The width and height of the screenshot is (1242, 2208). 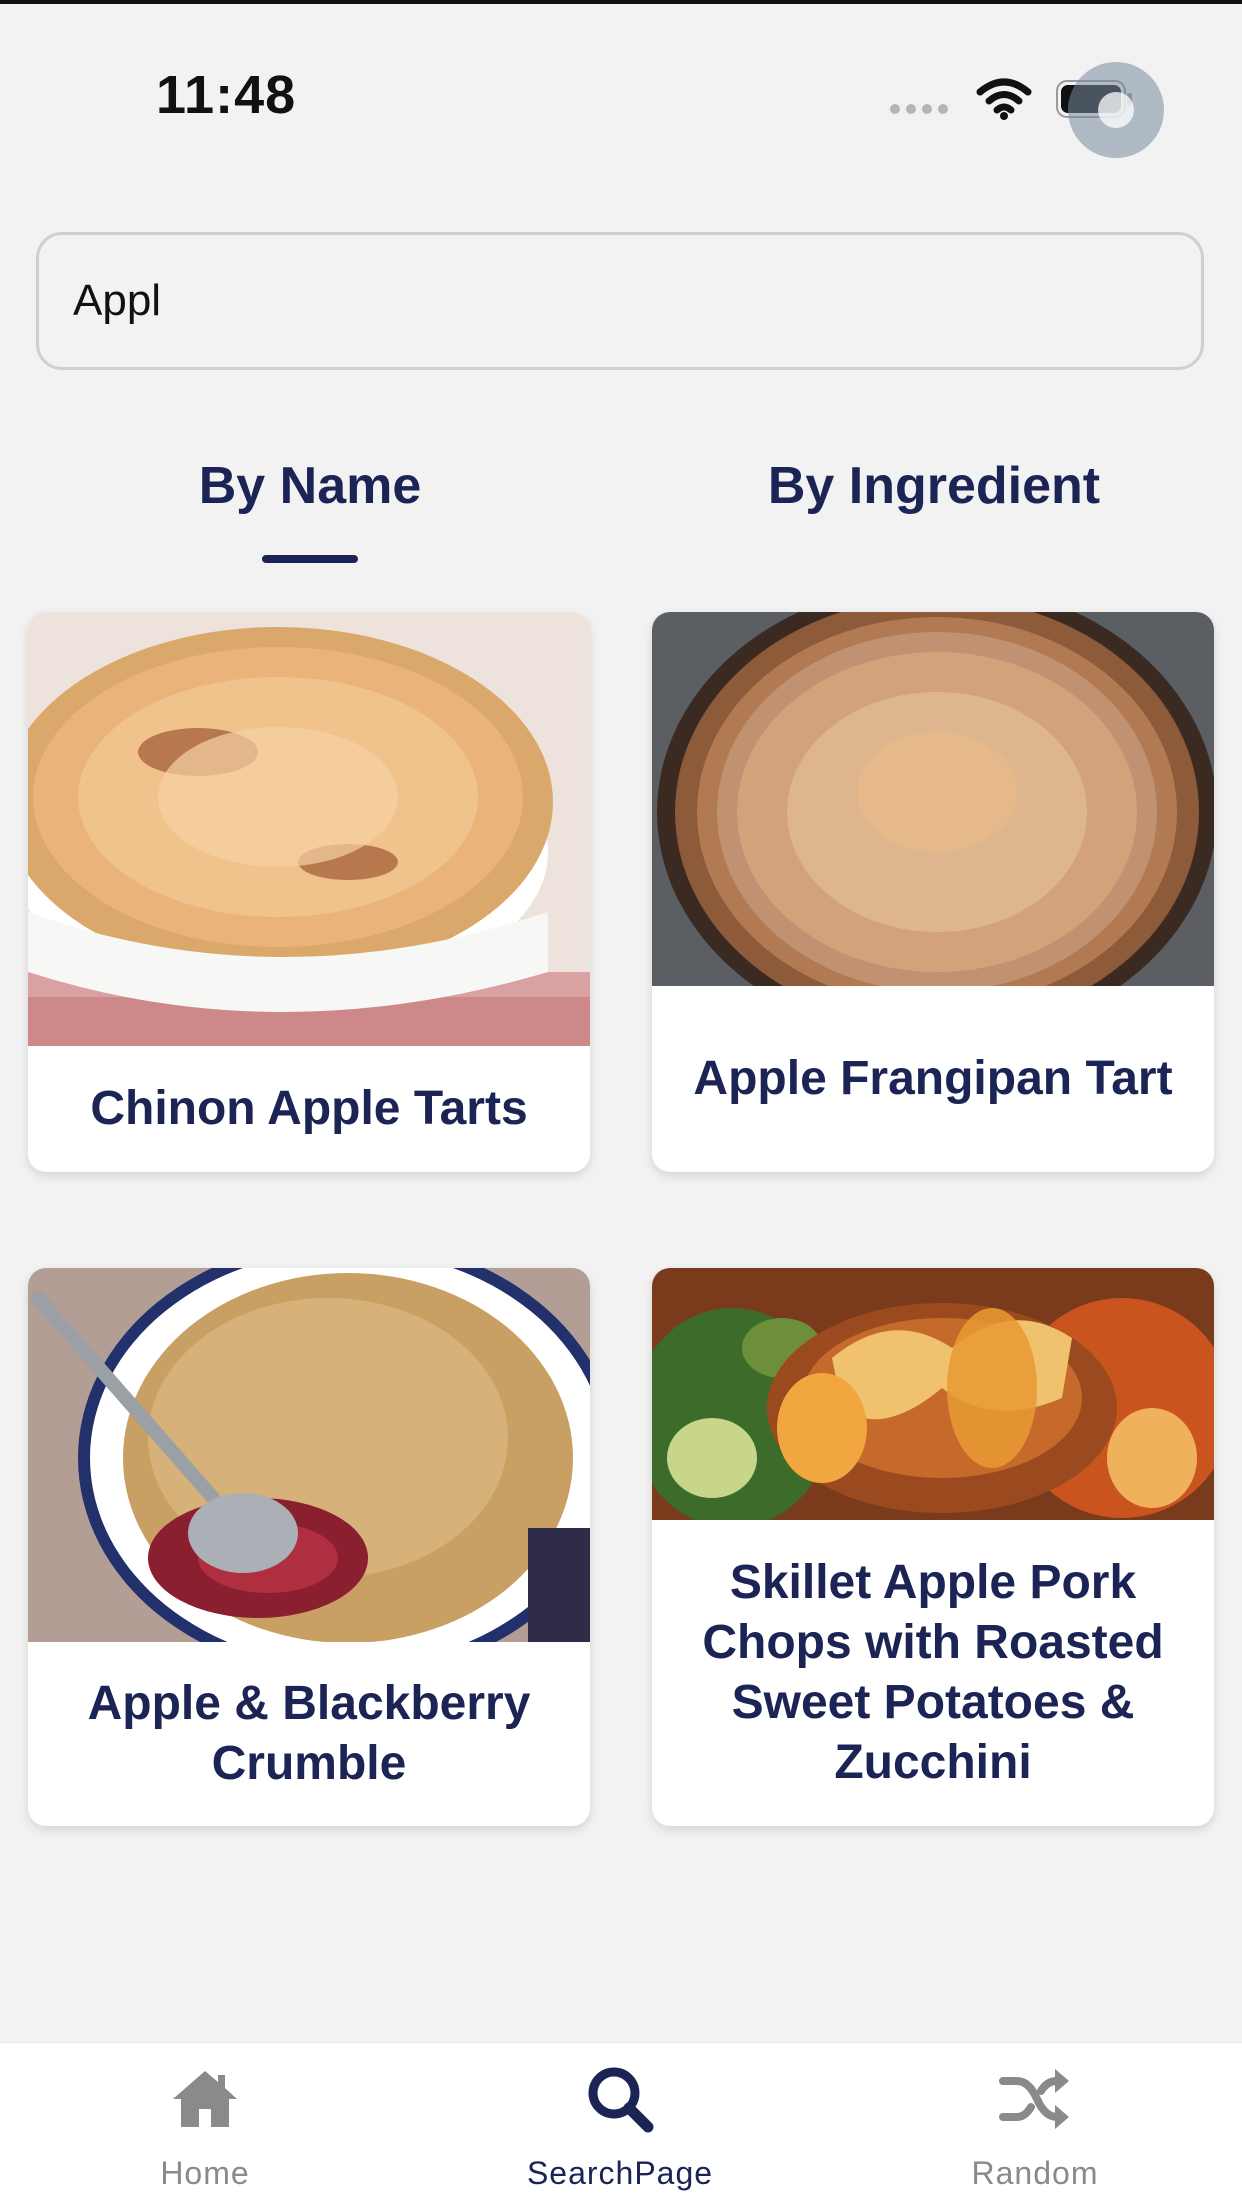 What do you see at coordinates (934, 486) in the screenshot?
I see `tab-by-ingredient: By Ingredient` at bounding box center [934, 486].